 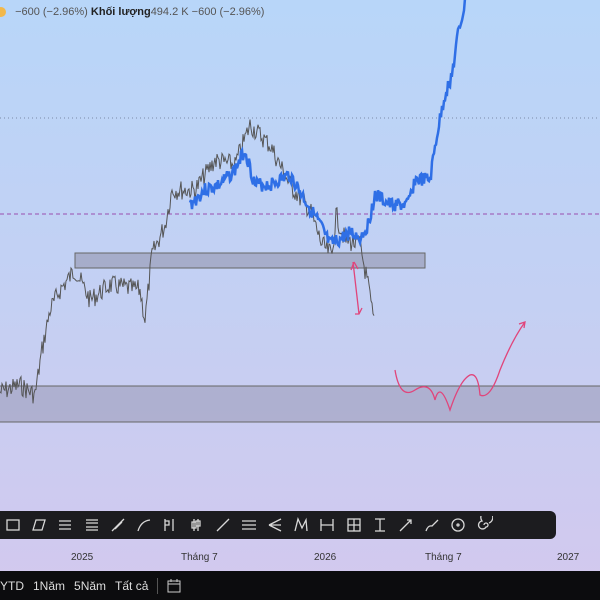 What do you see at coordinates (49, 586) in the screenshot?
I see `range-1y: 1Năm` at bounding box center [49, 586].